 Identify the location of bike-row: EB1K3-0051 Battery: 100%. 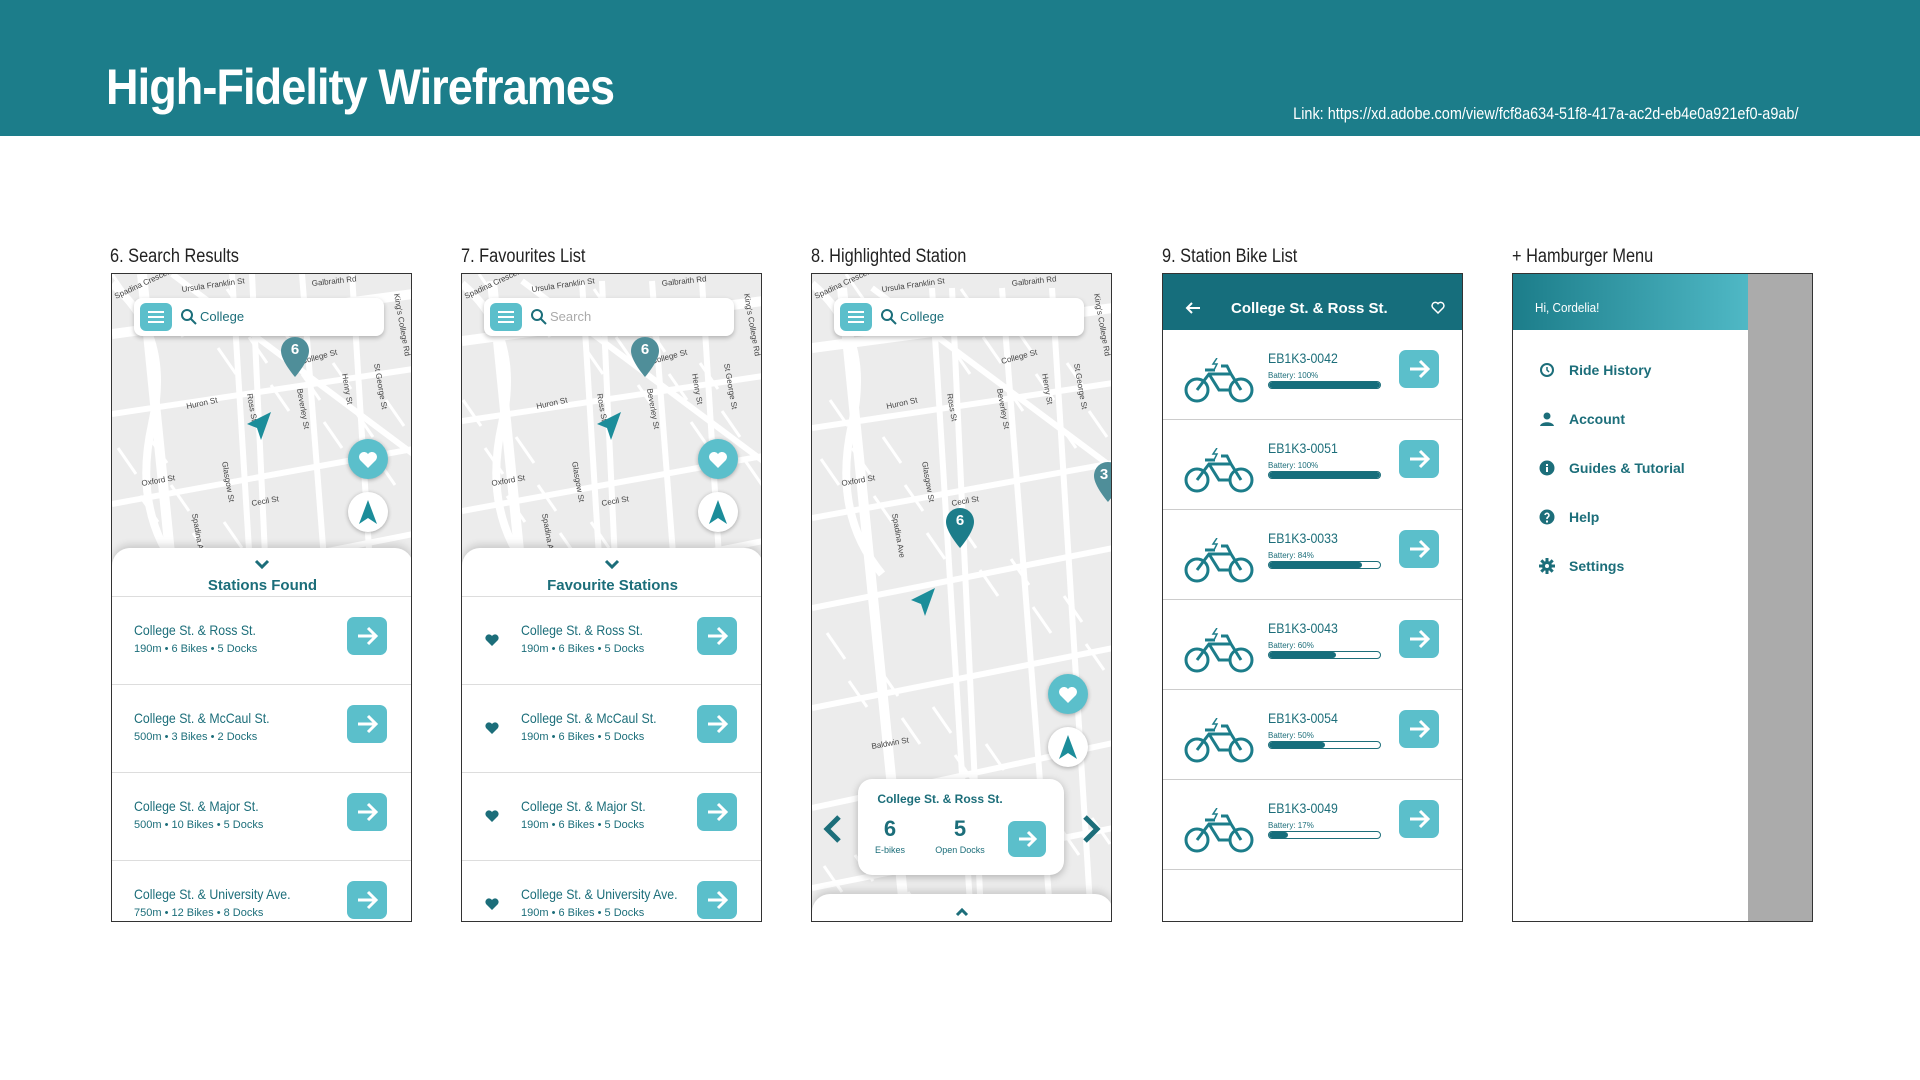
(1312, 465).